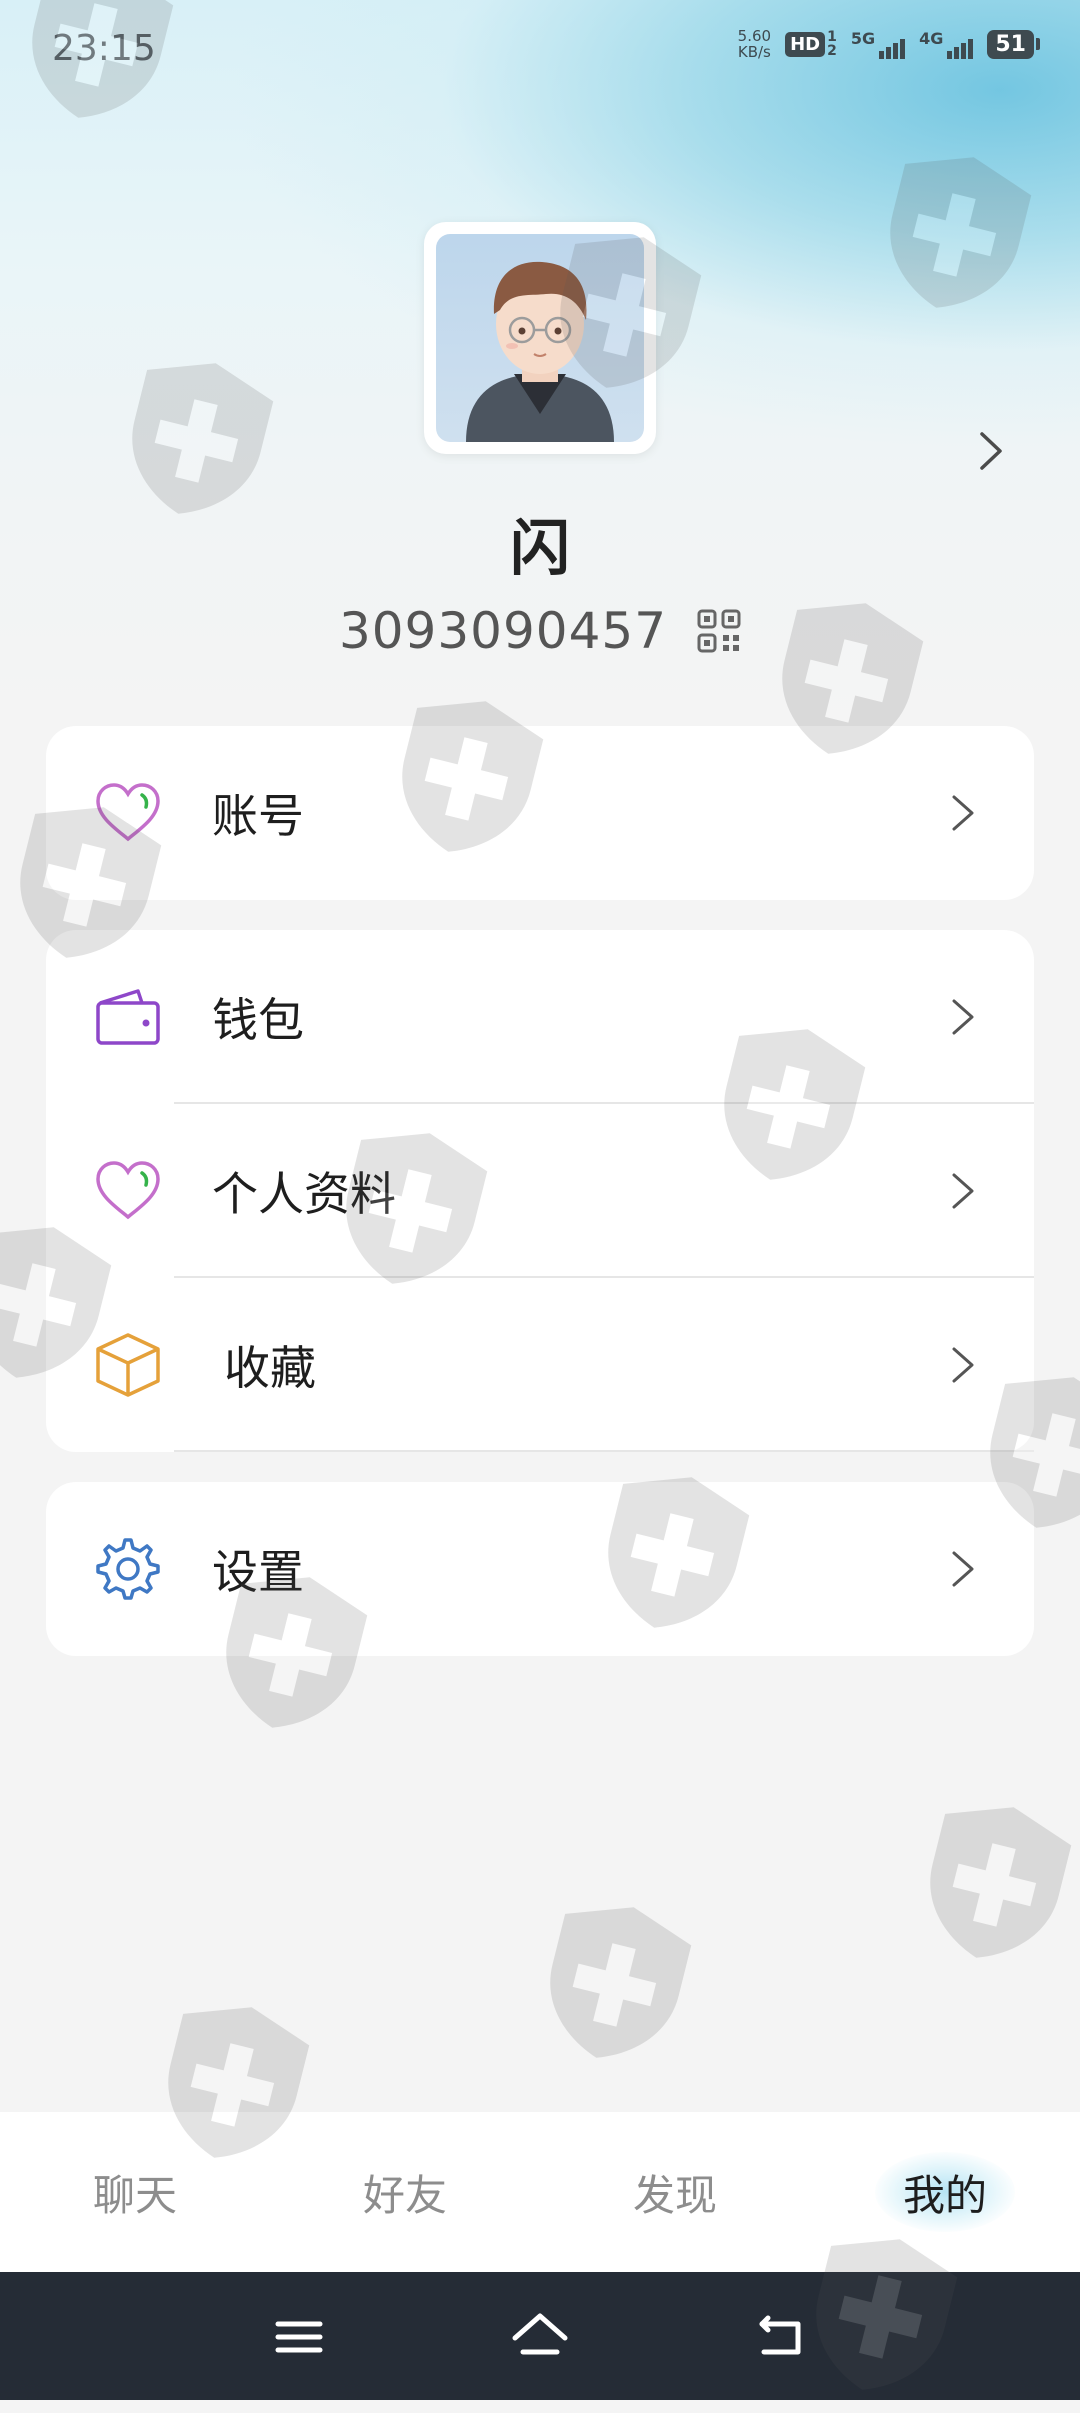 Image resolution: width=1080 pixels, height=2413 pixels. Describe the element at coordinates (944, 2195) in the screenshot. I see `nav-tab-me-label: 我的` at that location.